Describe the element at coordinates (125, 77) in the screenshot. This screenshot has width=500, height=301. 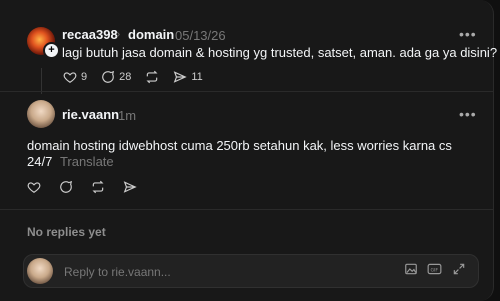
I see `comment-count: 28` at that location.